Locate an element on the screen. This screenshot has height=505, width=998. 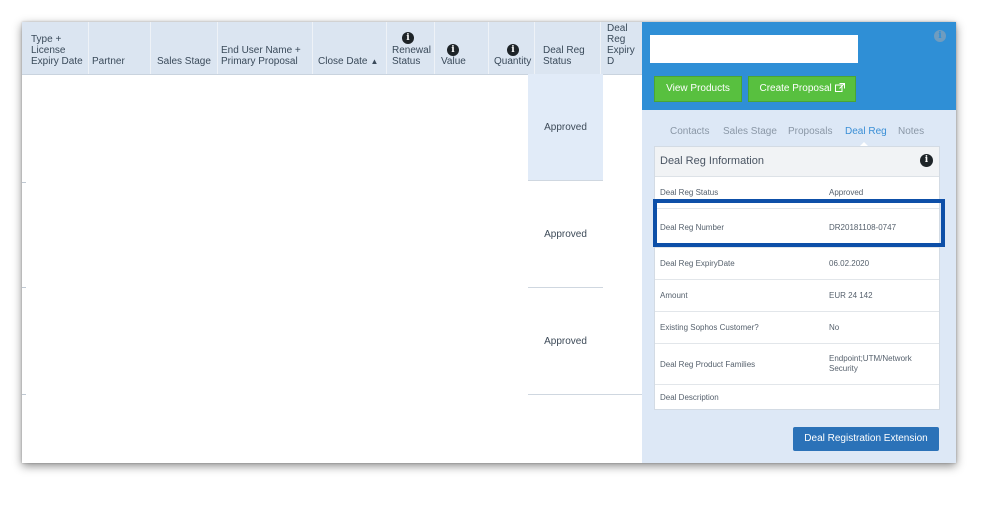
field-label: Deal Reg Product Families is located at coordinates (708, 364).